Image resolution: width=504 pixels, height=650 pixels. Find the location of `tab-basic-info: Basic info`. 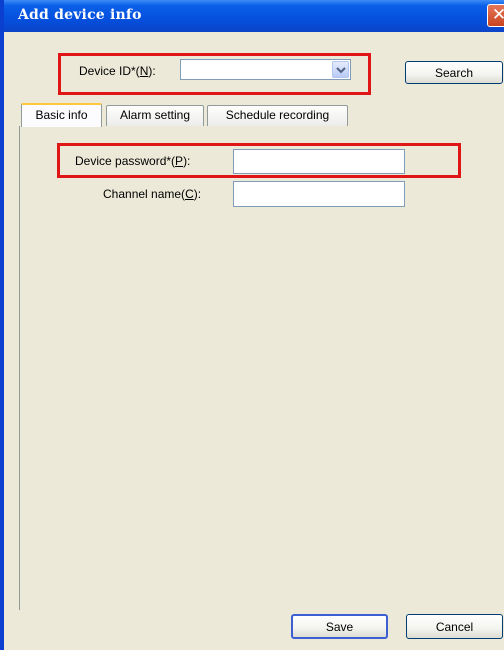

tab-basic-info: Basic info is located at coordinates (61, 115).